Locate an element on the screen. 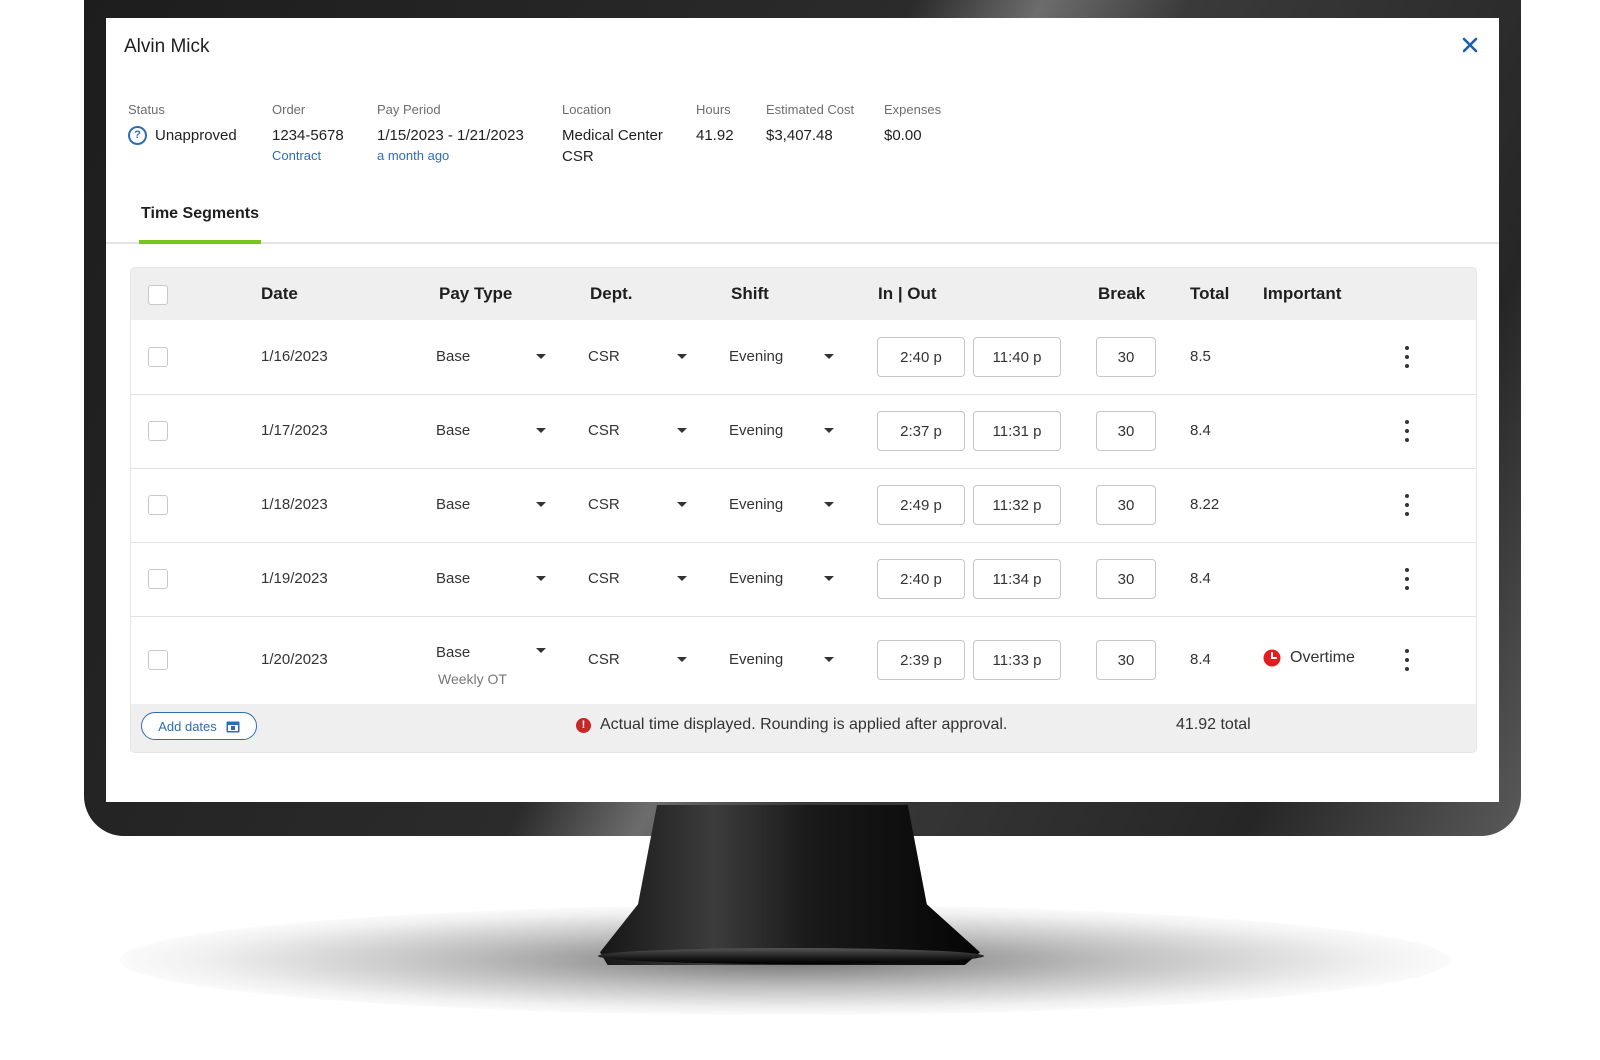 This screenshot has height=1060, width=1600. time-out-input: 11:31 p is located at coordinates (1017, 431).